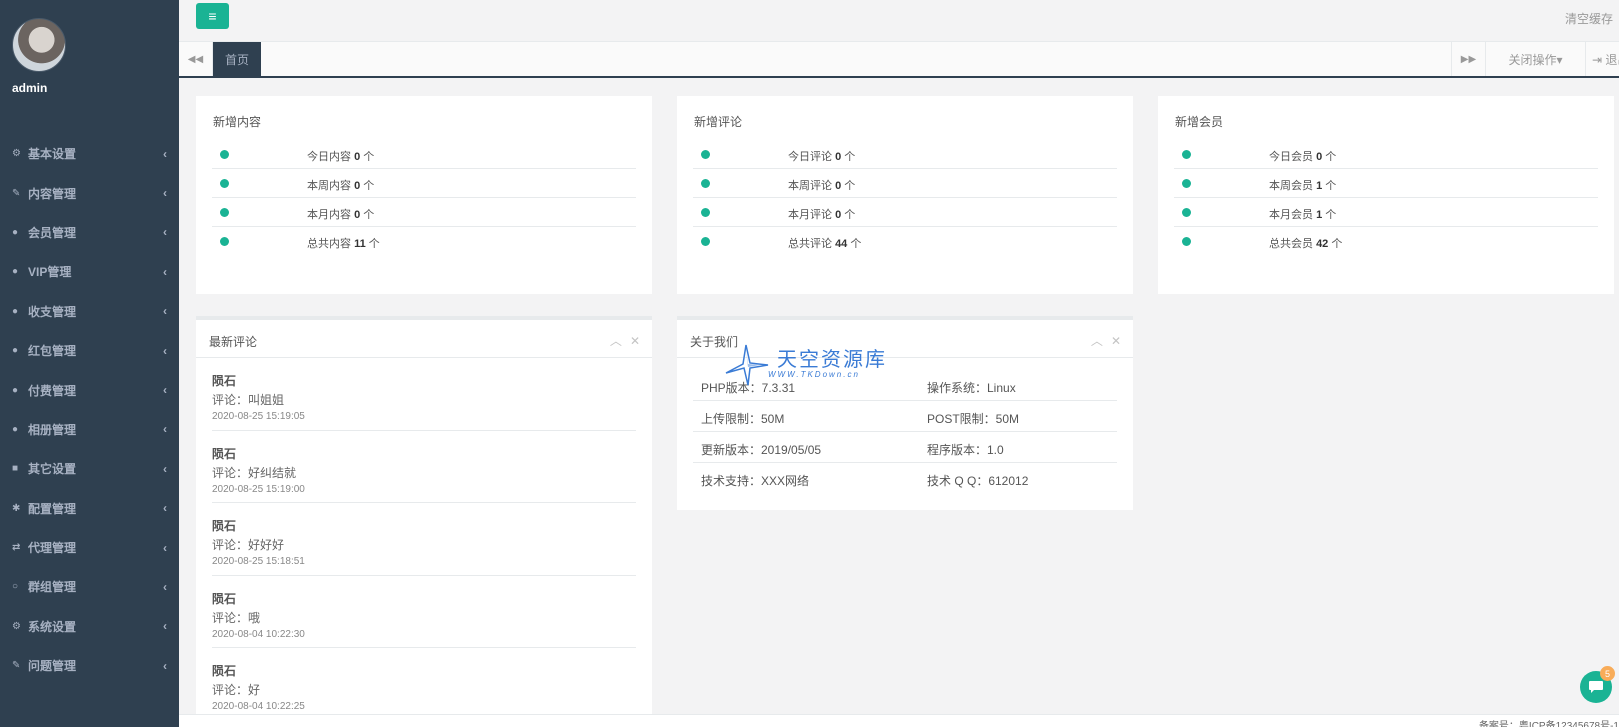 This screenshot has height=727, width=1619. I want to click on comment-item: 陨石 评论：好纠结就 2020-08-25 15:19:00, so click(424, 467).